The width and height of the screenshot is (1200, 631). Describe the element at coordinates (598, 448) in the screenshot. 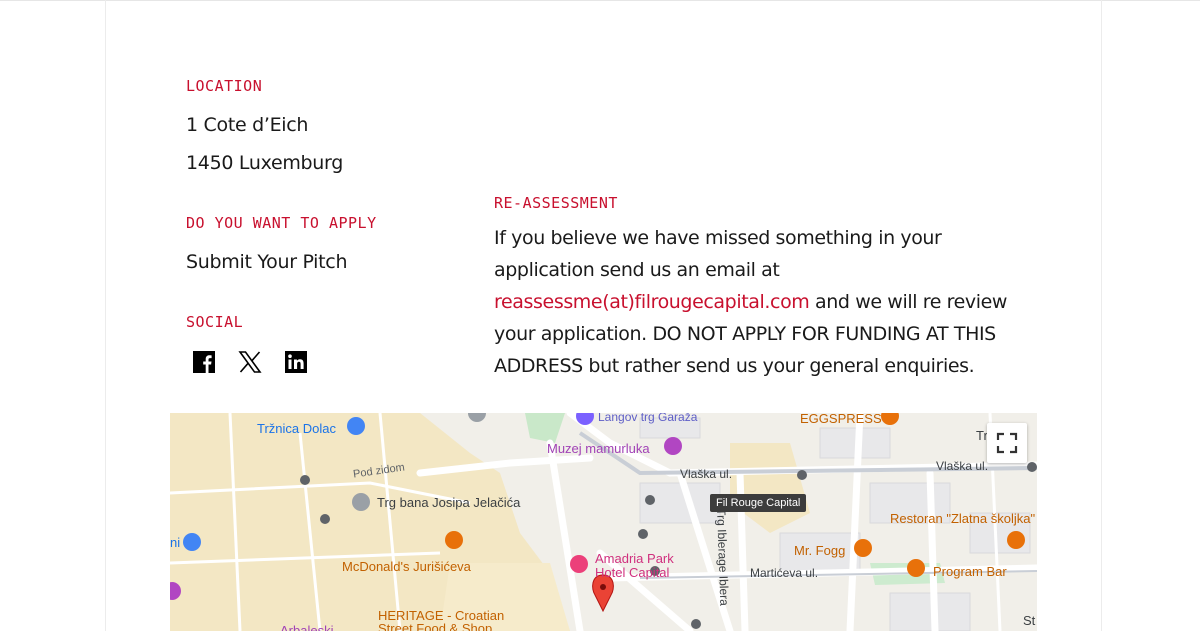

I see `map-label-muzej: Muzej mamurluka` at that location.